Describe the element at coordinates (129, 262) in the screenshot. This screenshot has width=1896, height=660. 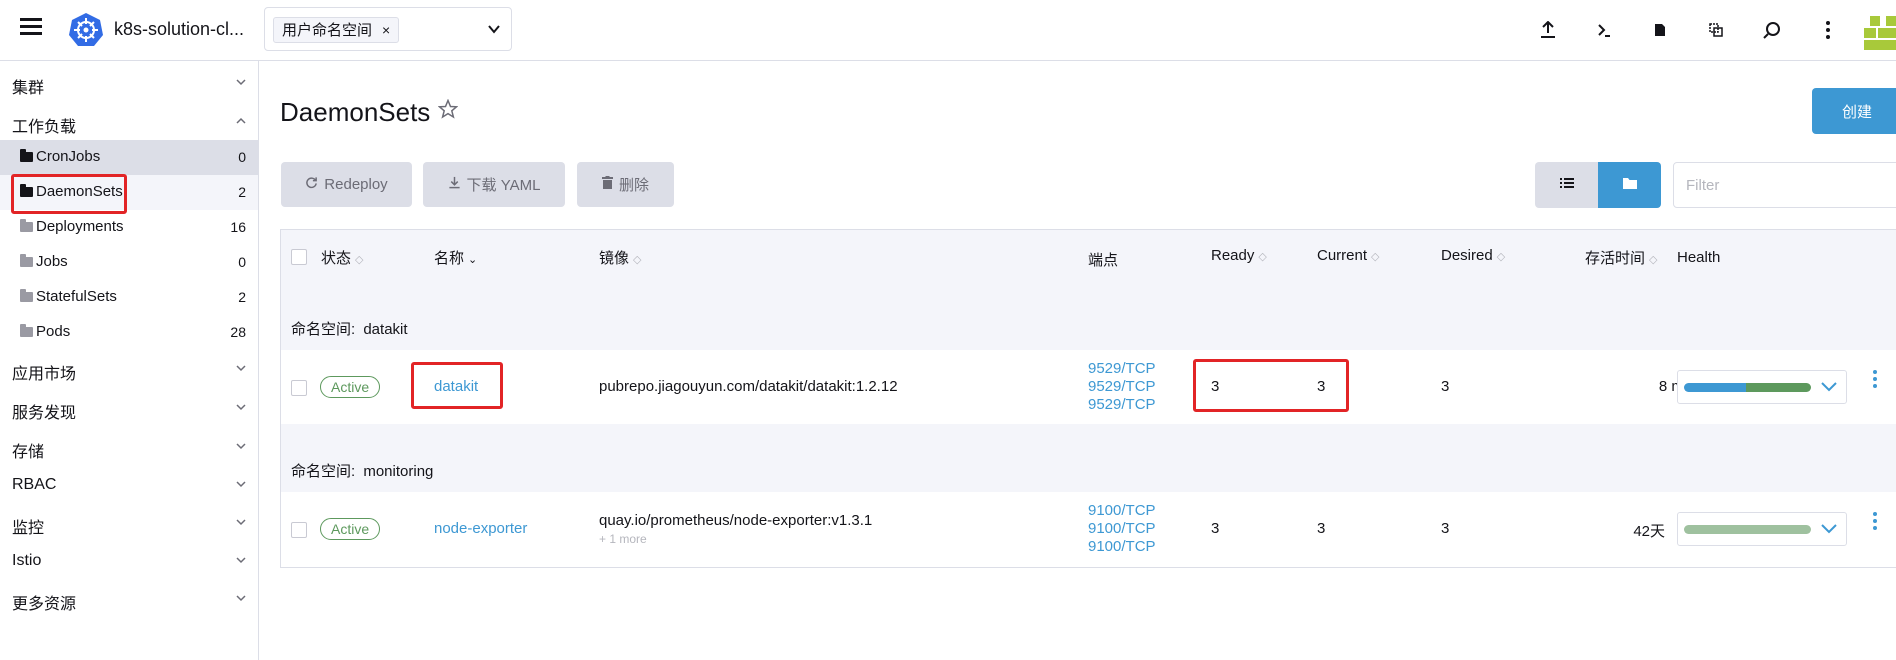
I see `sidebar-item-jobs: Jobs 0` at that location.